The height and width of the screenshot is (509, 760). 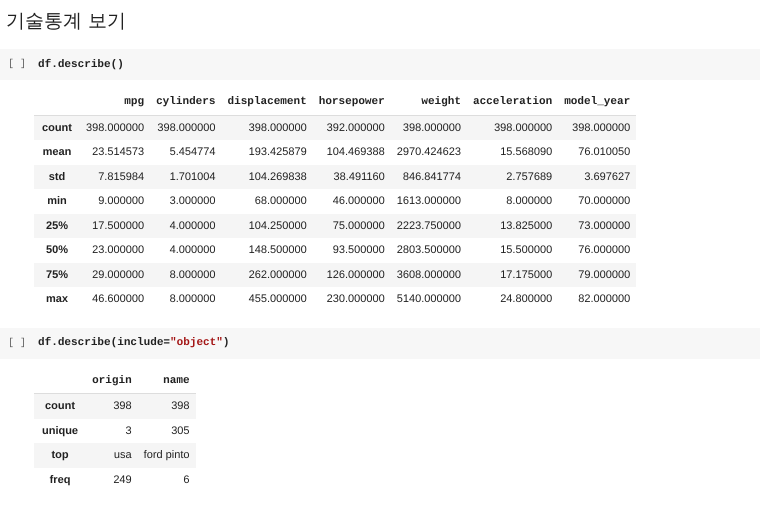 What do you see at coordinates (134, 343) in the screenshot?
I see `code-line: df.describe(include="object")` at bounding box center [134, 343].